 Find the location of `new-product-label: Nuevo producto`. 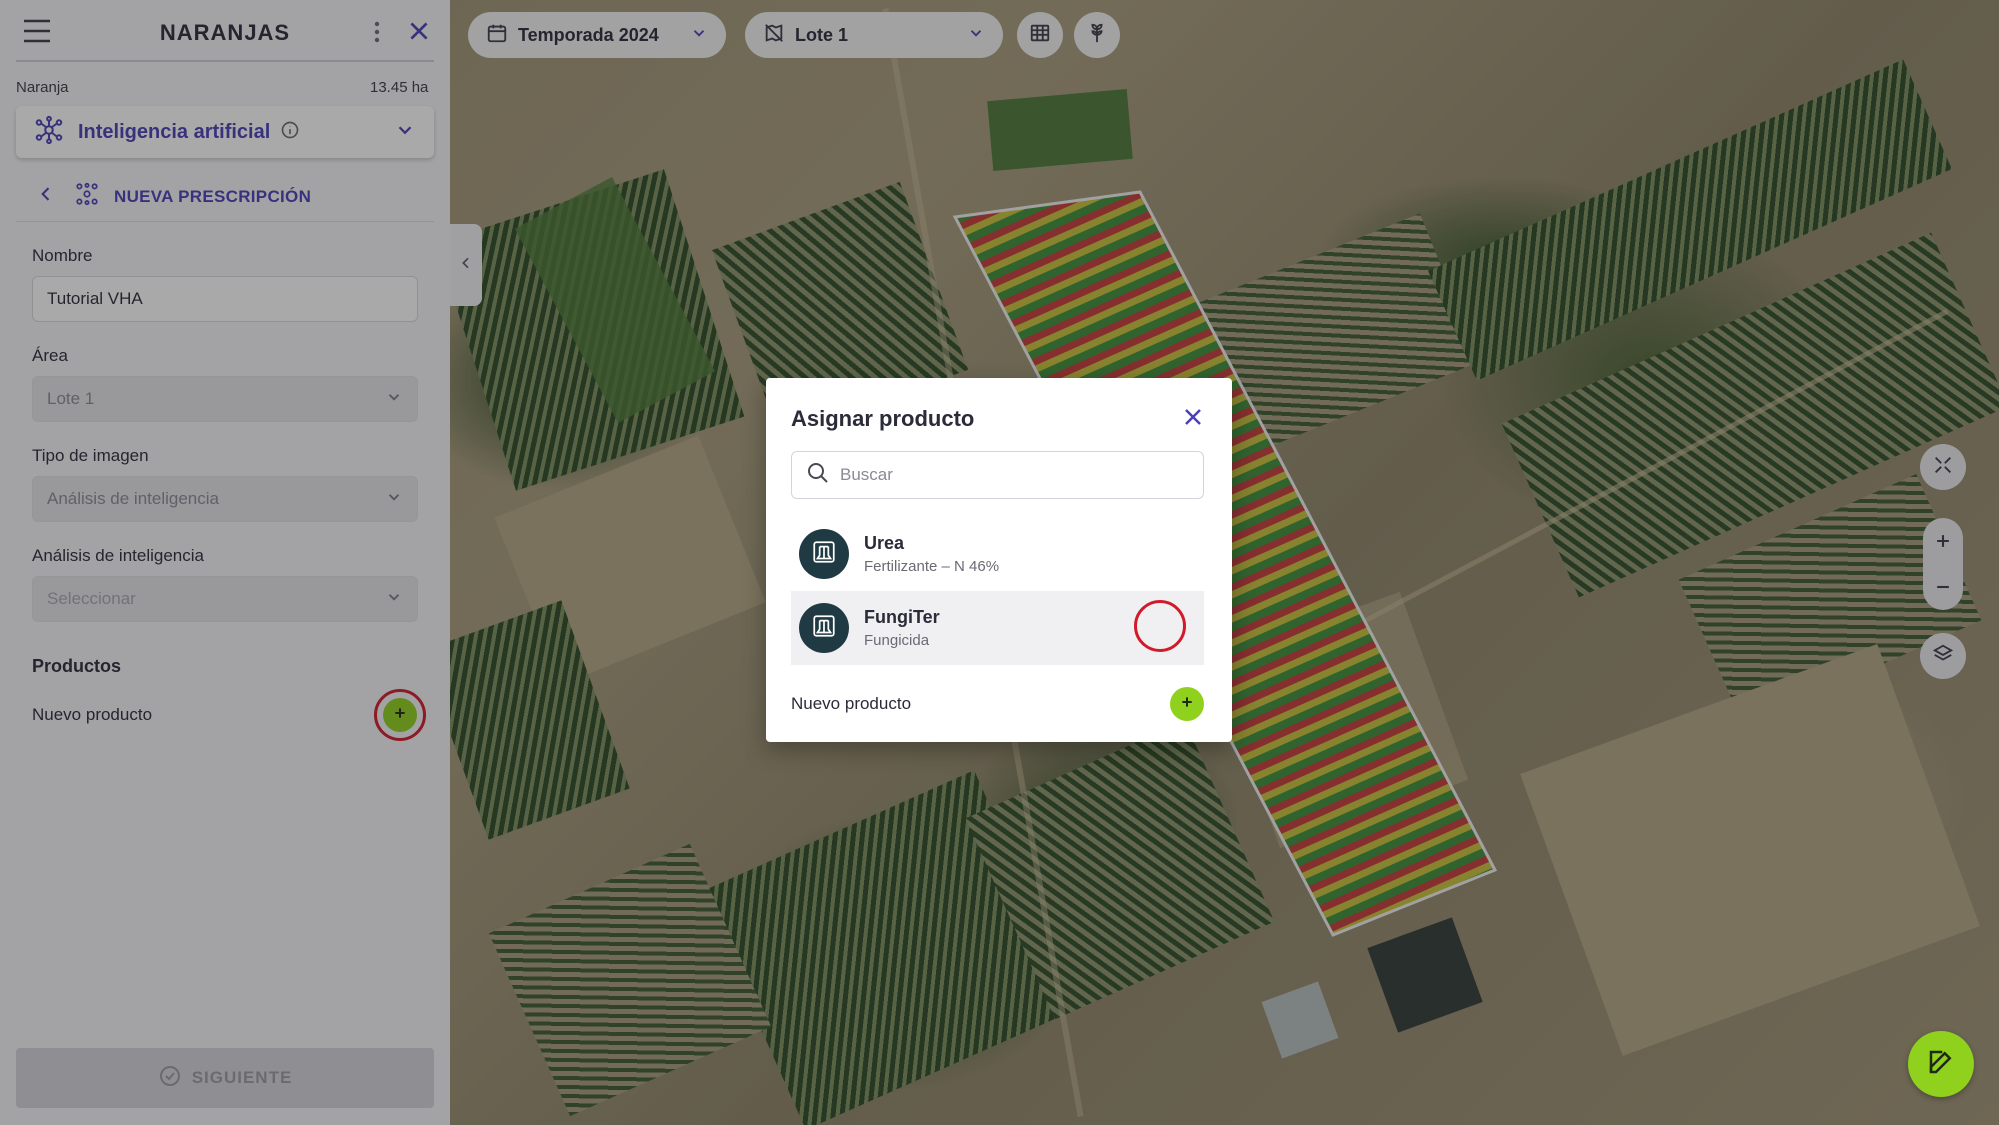

new-product-label: Nuevo producto is located at coordinates (851, 703).